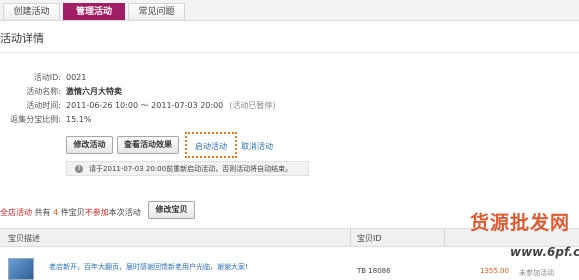 This screenshot has height=280, width=579. What do you see at coordinates (171, 210) in the screenshot?
I see `modify-items-button: 修改宝贝` at bounding box center [171, 210].